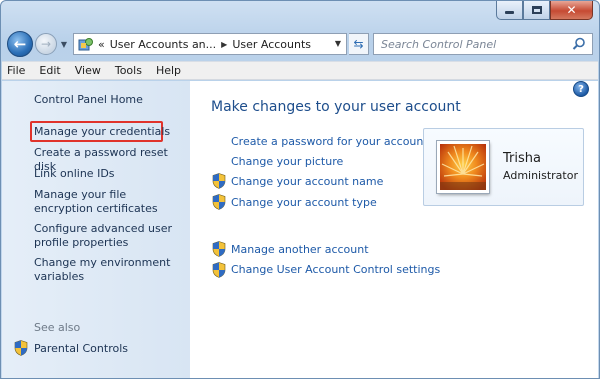 The height and width of the screenshot is (379, 600). I want to click on user-role: Administrator, so click(540, 175).